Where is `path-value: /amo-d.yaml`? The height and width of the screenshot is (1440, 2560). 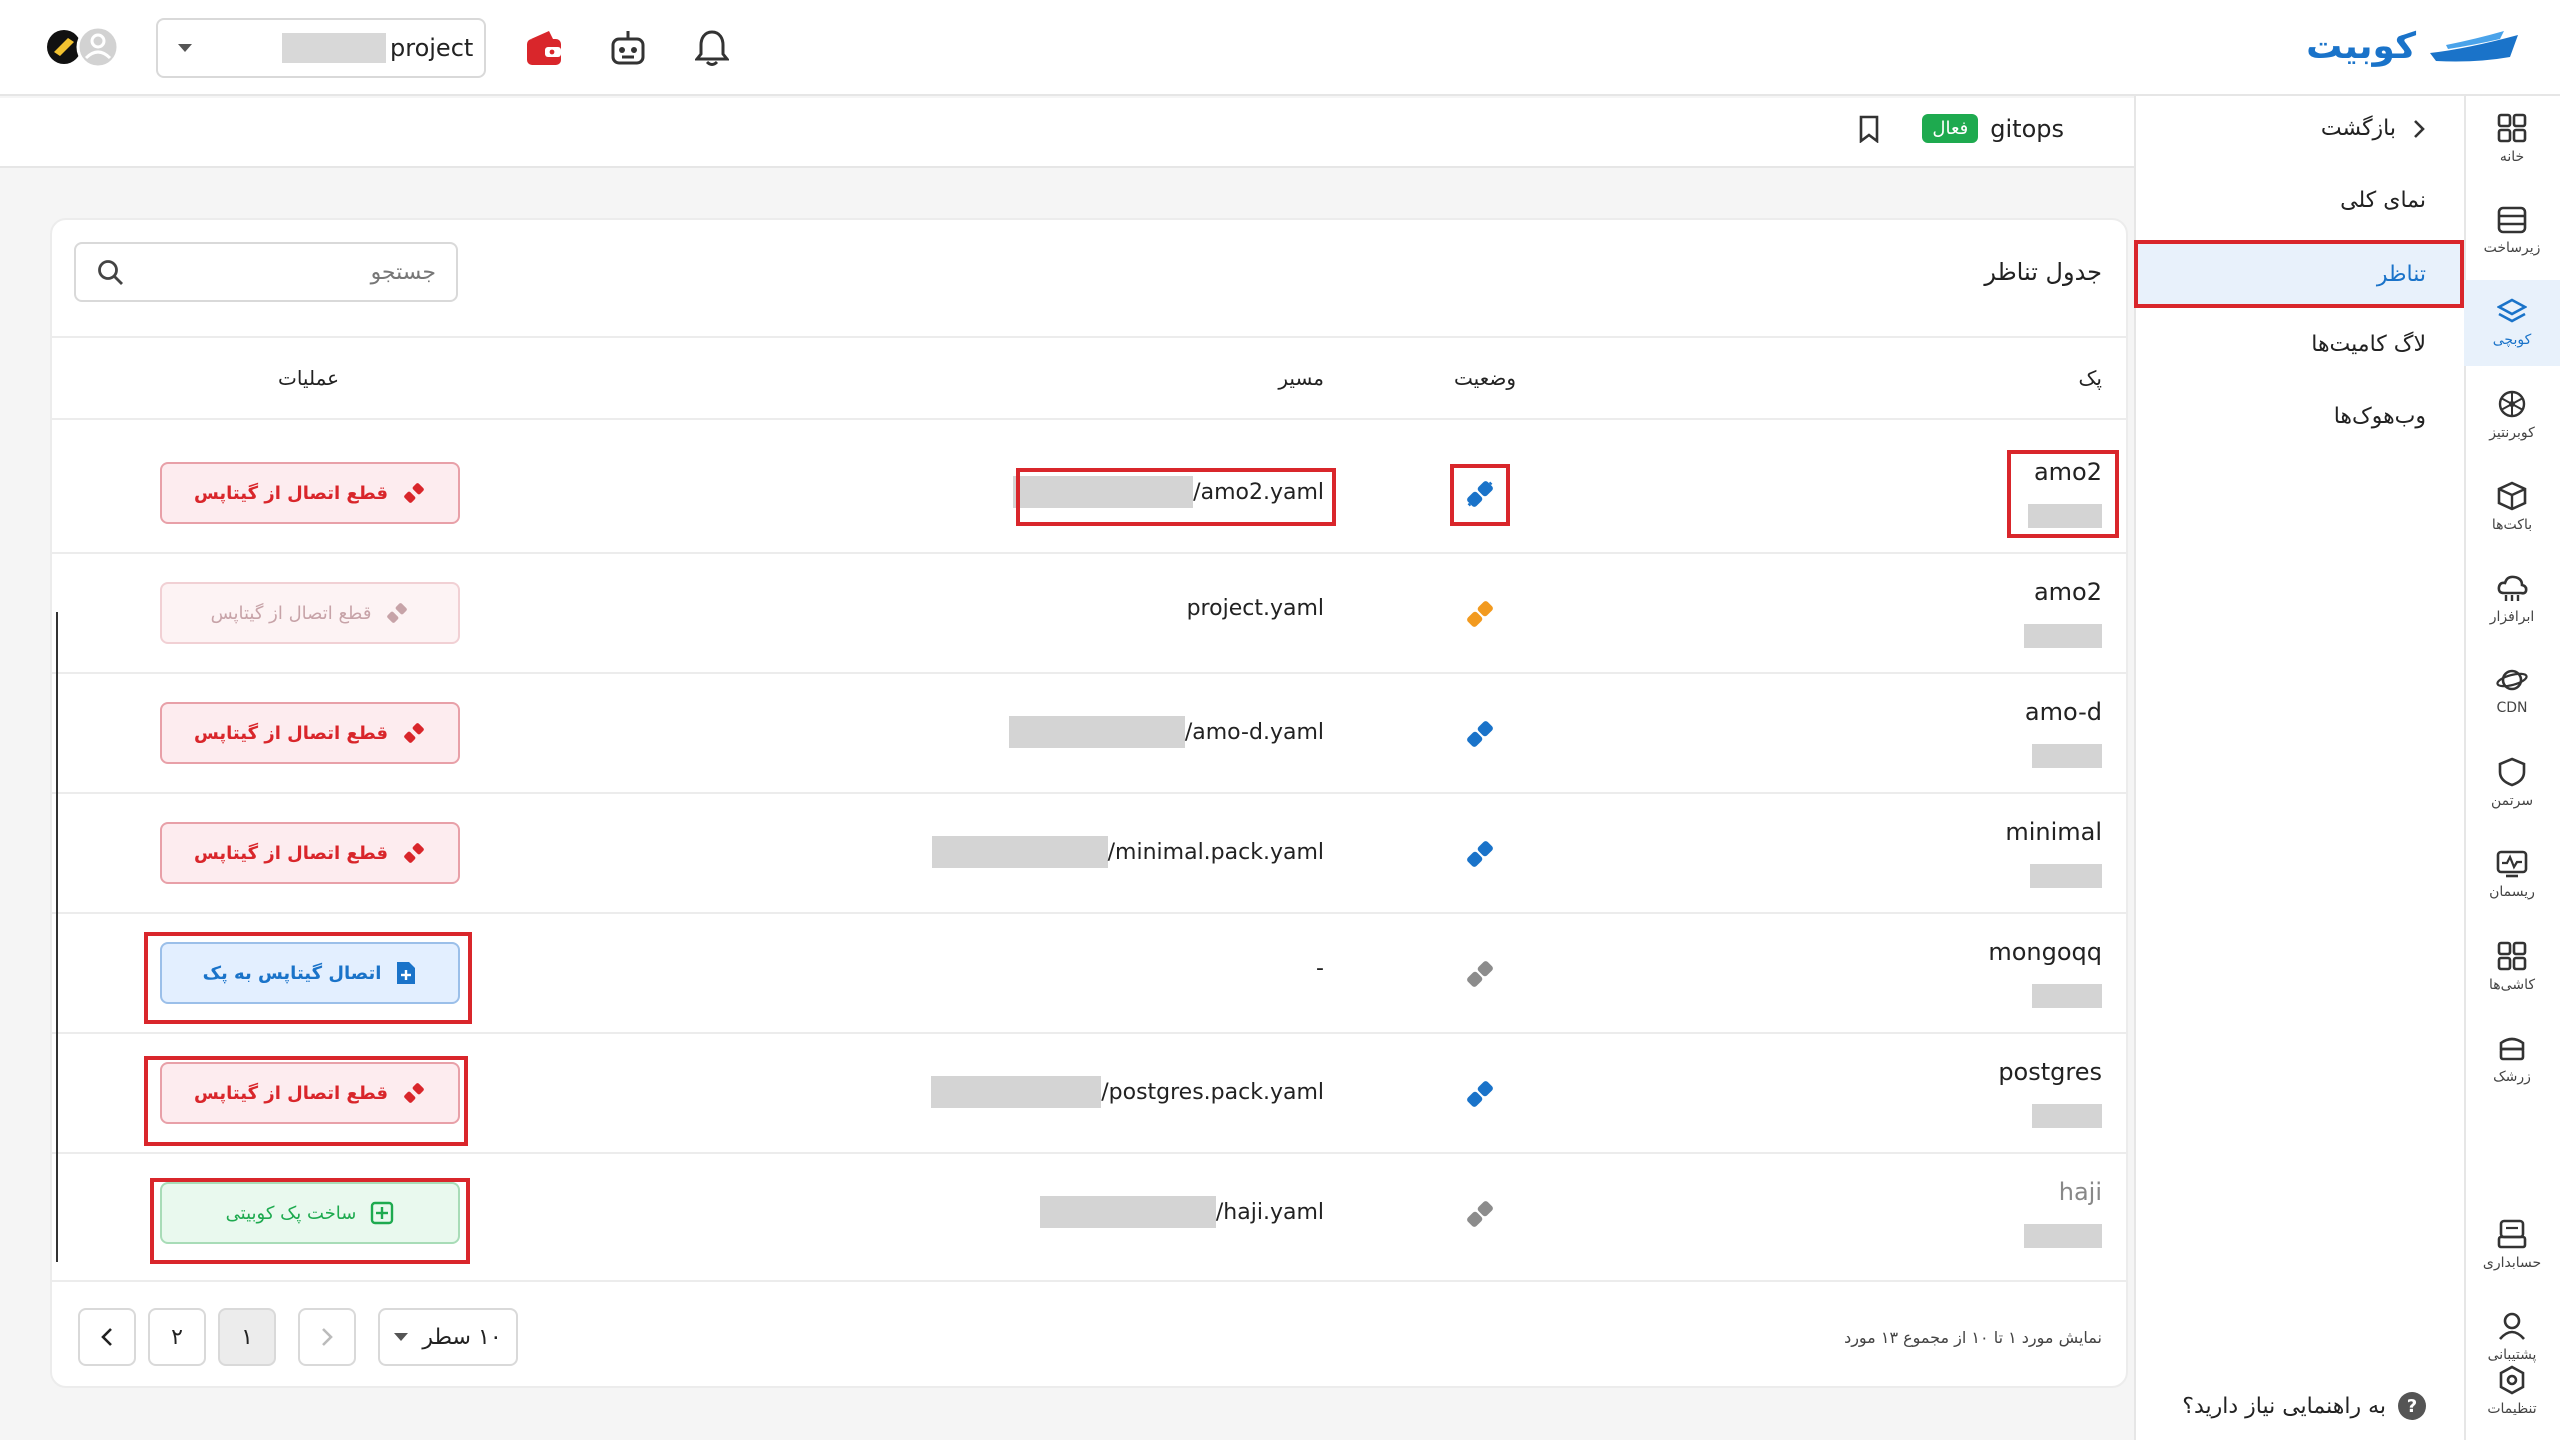
path-value: /amo-d.yaml is located at coordinates (1254, 732).